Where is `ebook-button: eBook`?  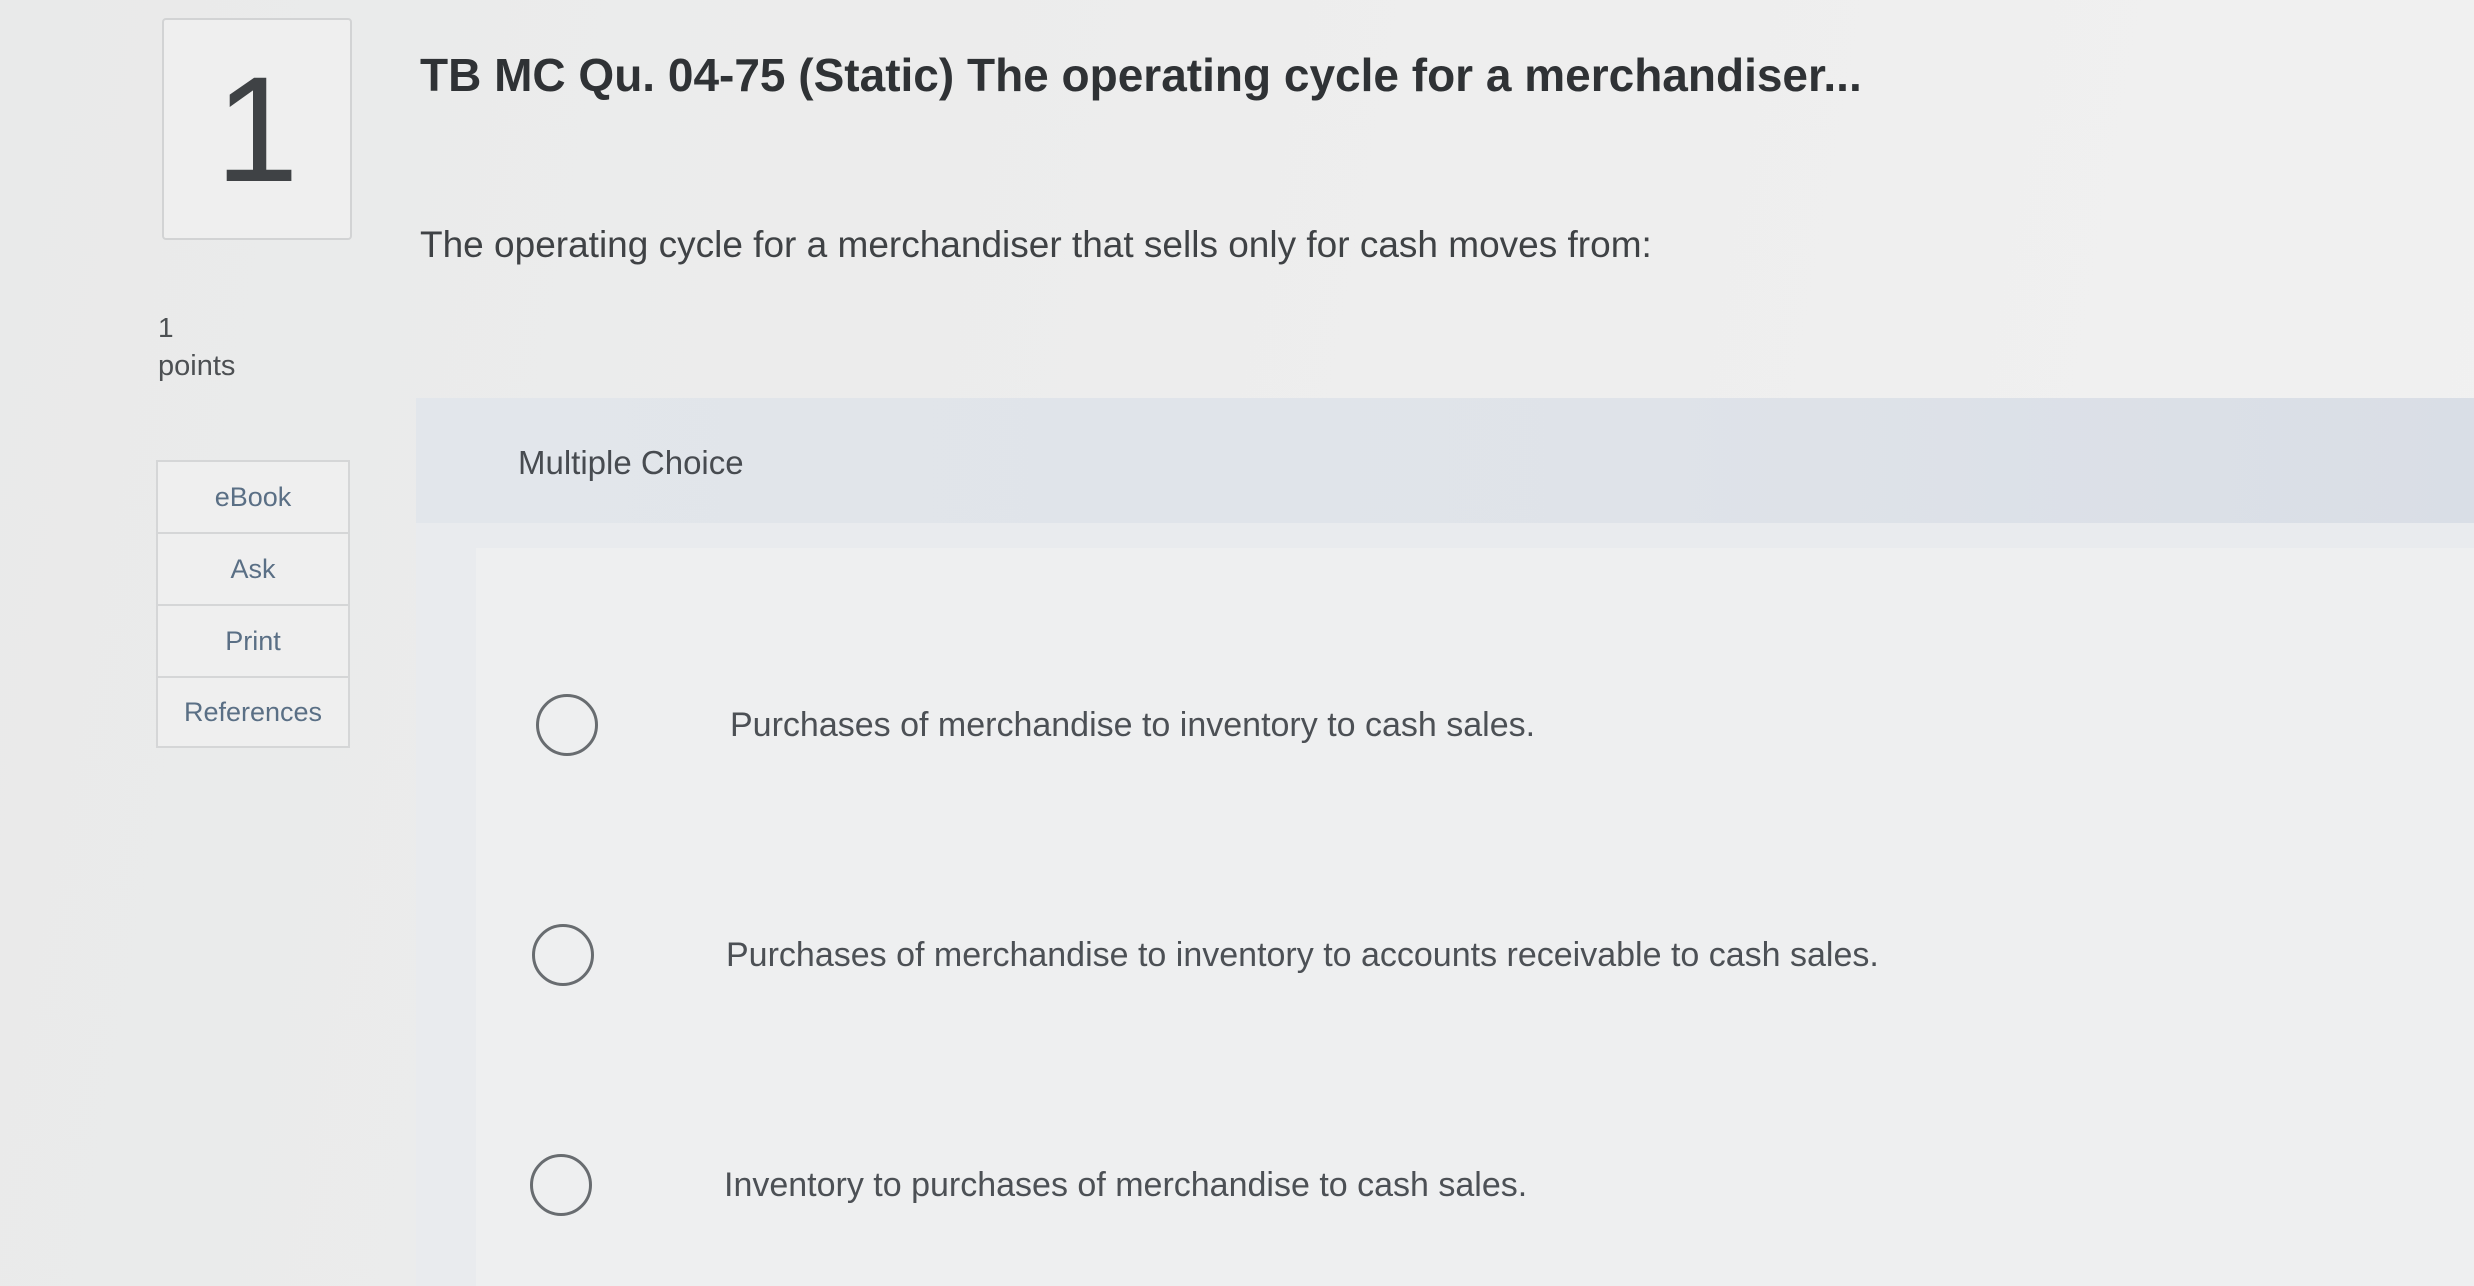 ebook-button: eBook is located at coordinates (253, 496).